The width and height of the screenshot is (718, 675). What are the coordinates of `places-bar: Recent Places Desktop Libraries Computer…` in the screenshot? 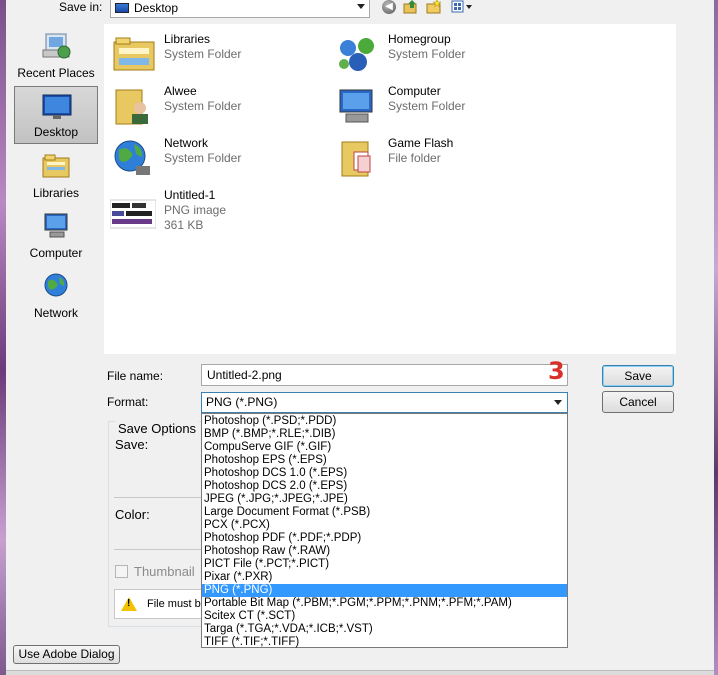 It's located at (55, 189).